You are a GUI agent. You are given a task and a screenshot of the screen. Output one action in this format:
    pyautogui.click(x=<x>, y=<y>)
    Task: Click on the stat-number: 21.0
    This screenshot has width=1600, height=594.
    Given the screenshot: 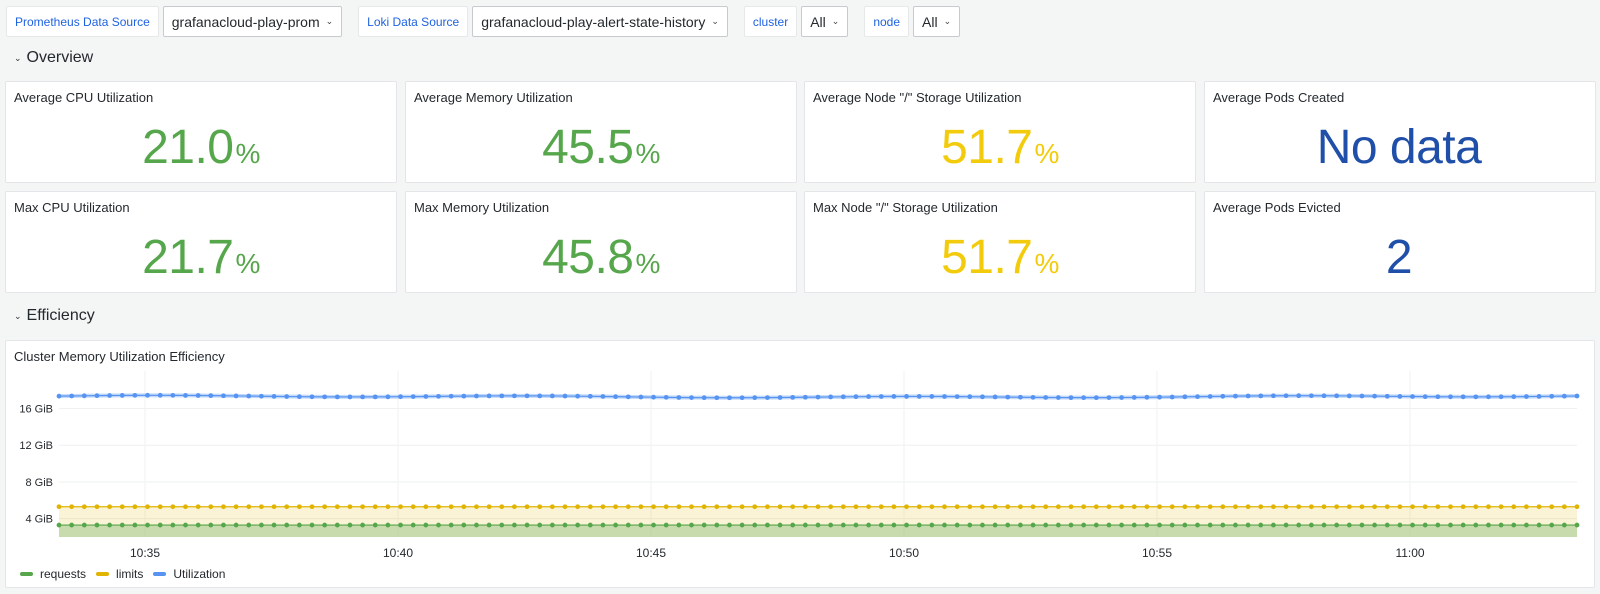 What is the action you would take?
    pyautogui.click(x=188, y=147)
    